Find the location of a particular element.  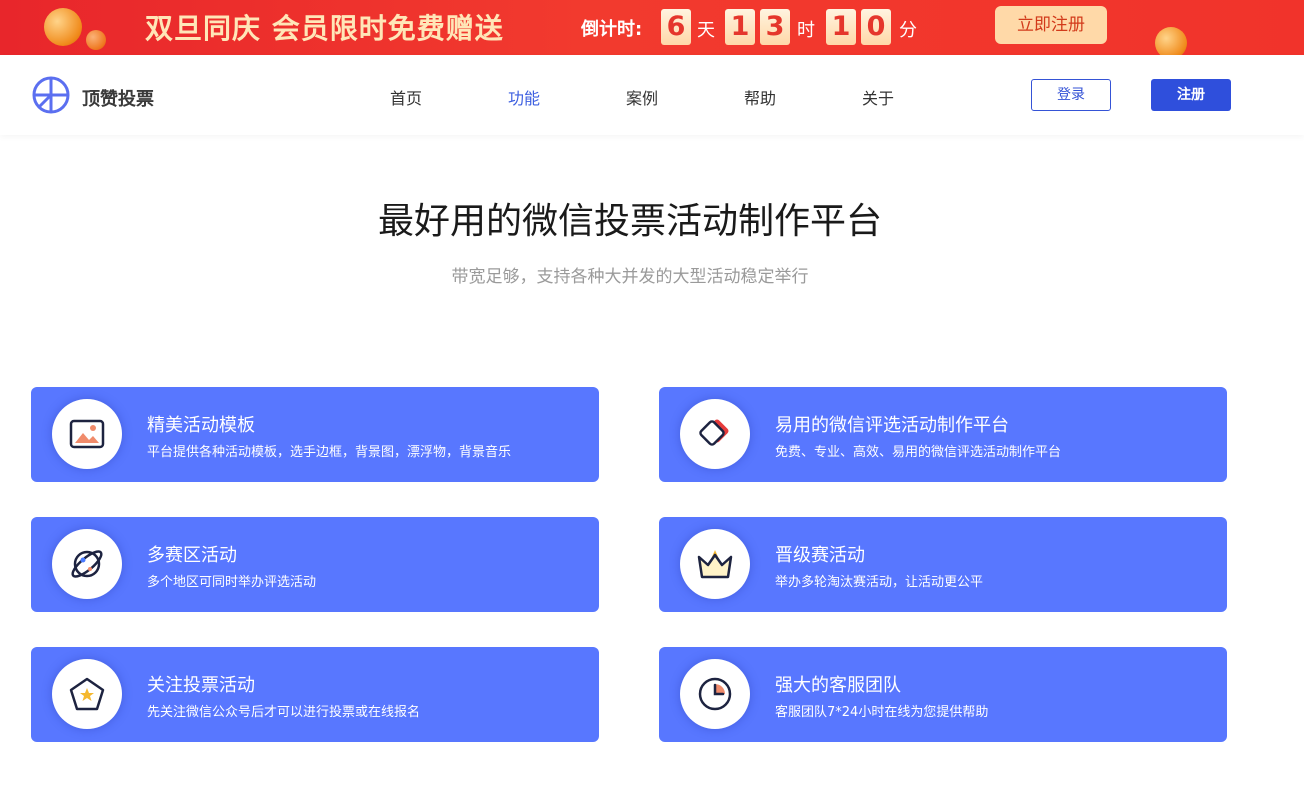

promo-register-button: 立即注册 is located at coordinates (1051, 25).